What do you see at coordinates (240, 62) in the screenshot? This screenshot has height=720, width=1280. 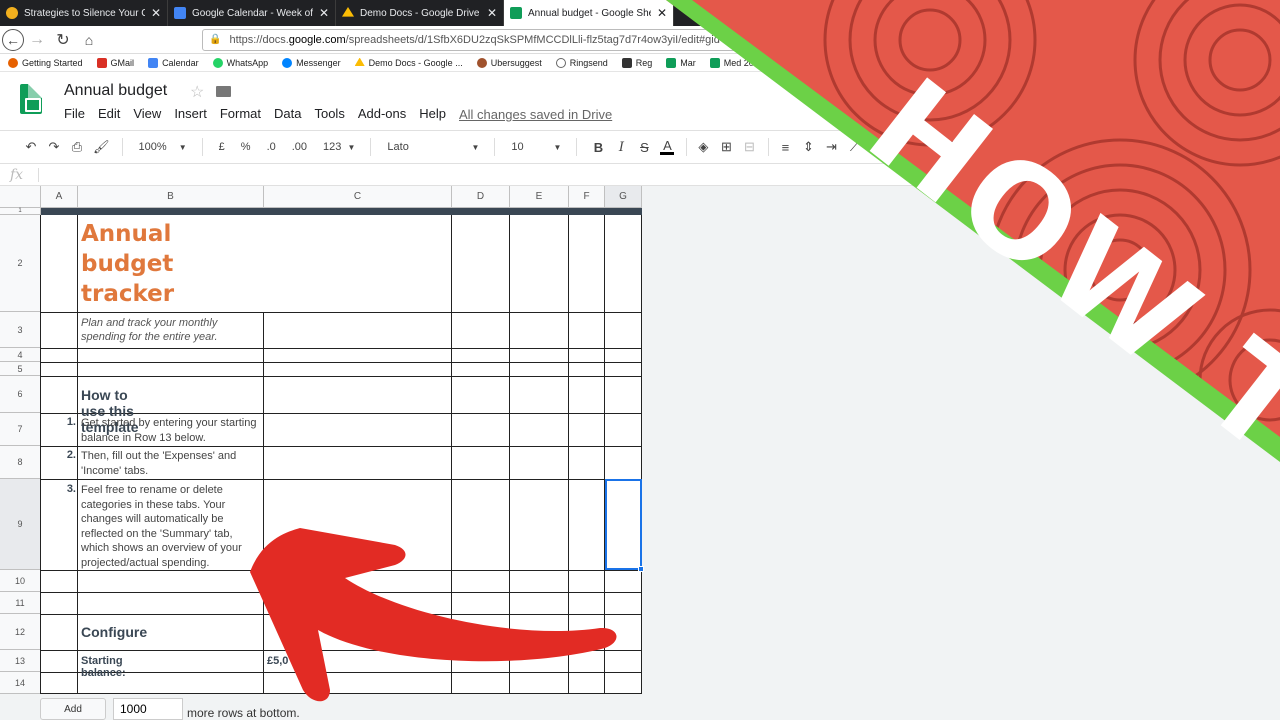 I see `bookmark-whatsapp: WhatsApp` at bounding box center [240, 62].